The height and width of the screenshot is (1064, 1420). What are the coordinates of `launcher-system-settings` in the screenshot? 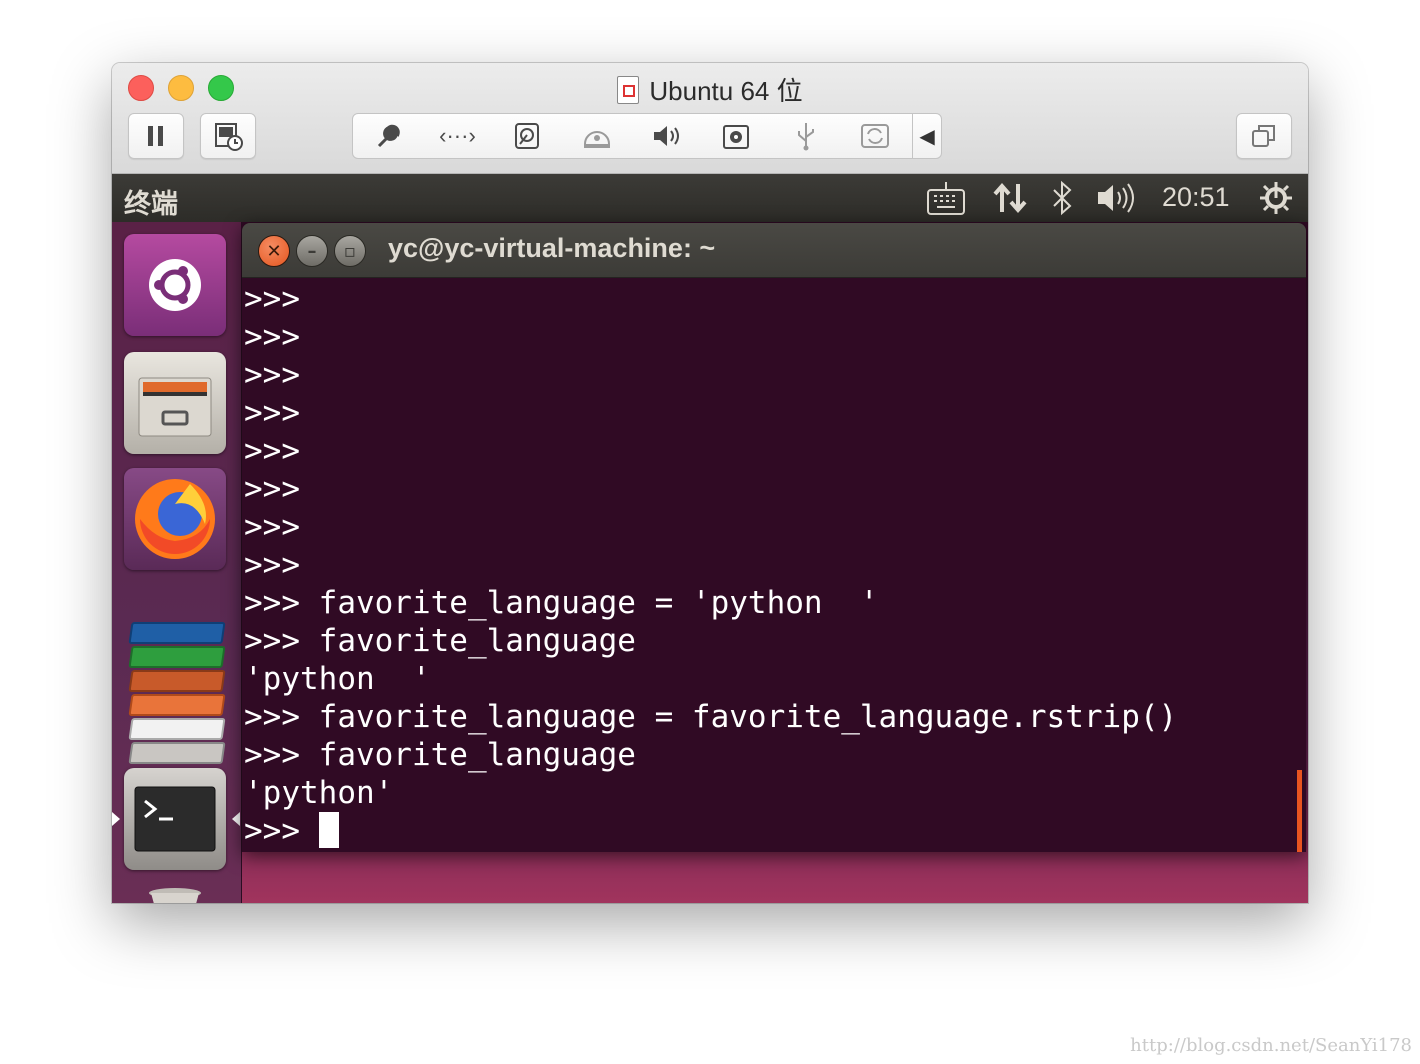 It's located at (177, 753).